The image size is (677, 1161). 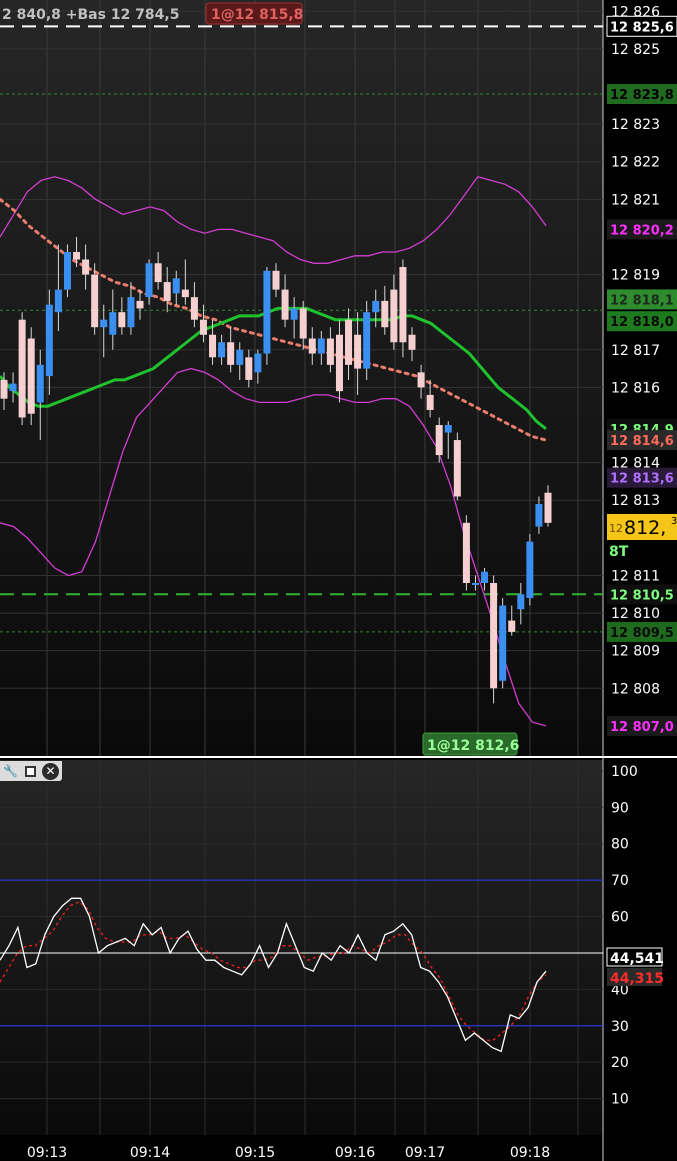 What do you see at coordinates (635, 276) in the screenshot?
I see `price-tick-label: 12 819` at bounding box center [635, 276].